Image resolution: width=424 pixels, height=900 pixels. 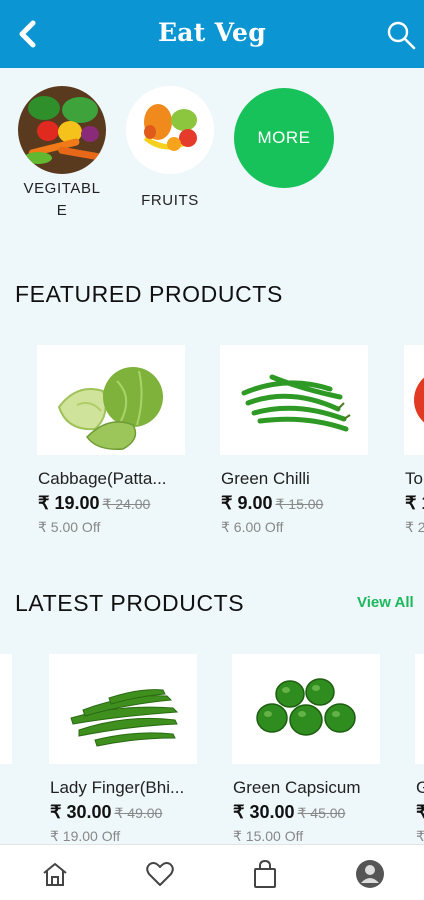 What do you see at coordinates (252, 527) in the screenshot?
I see `product-discount: ₹ 6.00 Off` at bounding box center [252, 527].